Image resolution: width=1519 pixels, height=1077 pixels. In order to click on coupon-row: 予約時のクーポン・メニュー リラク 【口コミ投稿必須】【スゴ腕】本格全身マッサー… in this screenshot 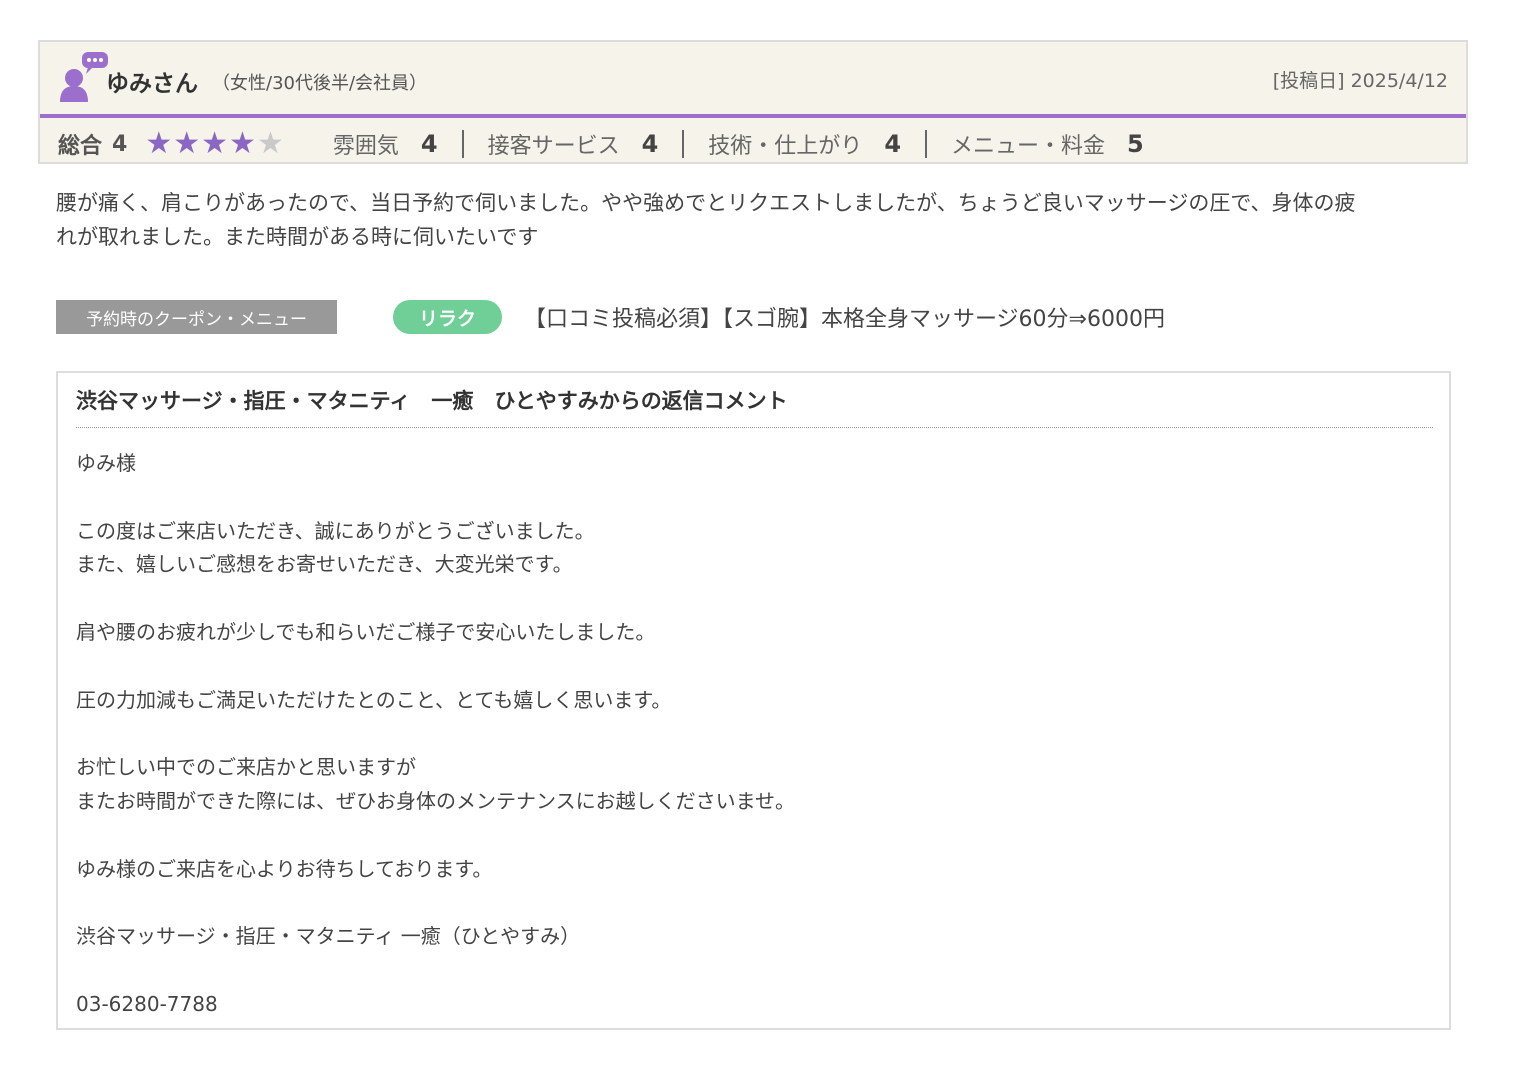, I will do `click(610, 317)`.